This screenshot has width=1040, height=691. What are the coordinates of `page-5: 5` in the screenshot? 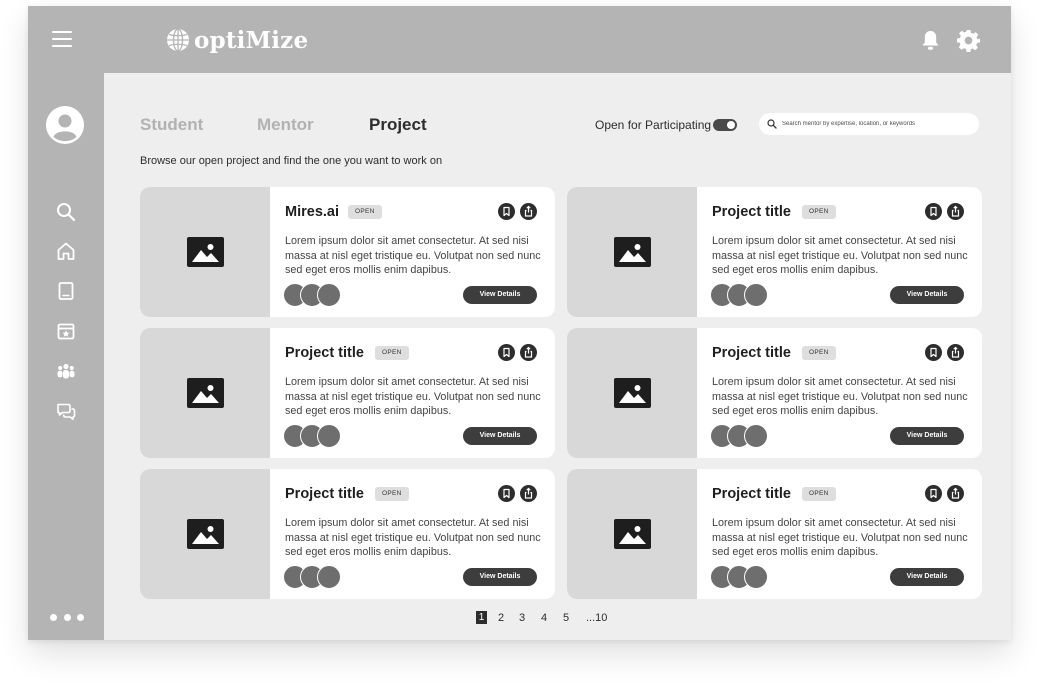 It's located at (566, 618).